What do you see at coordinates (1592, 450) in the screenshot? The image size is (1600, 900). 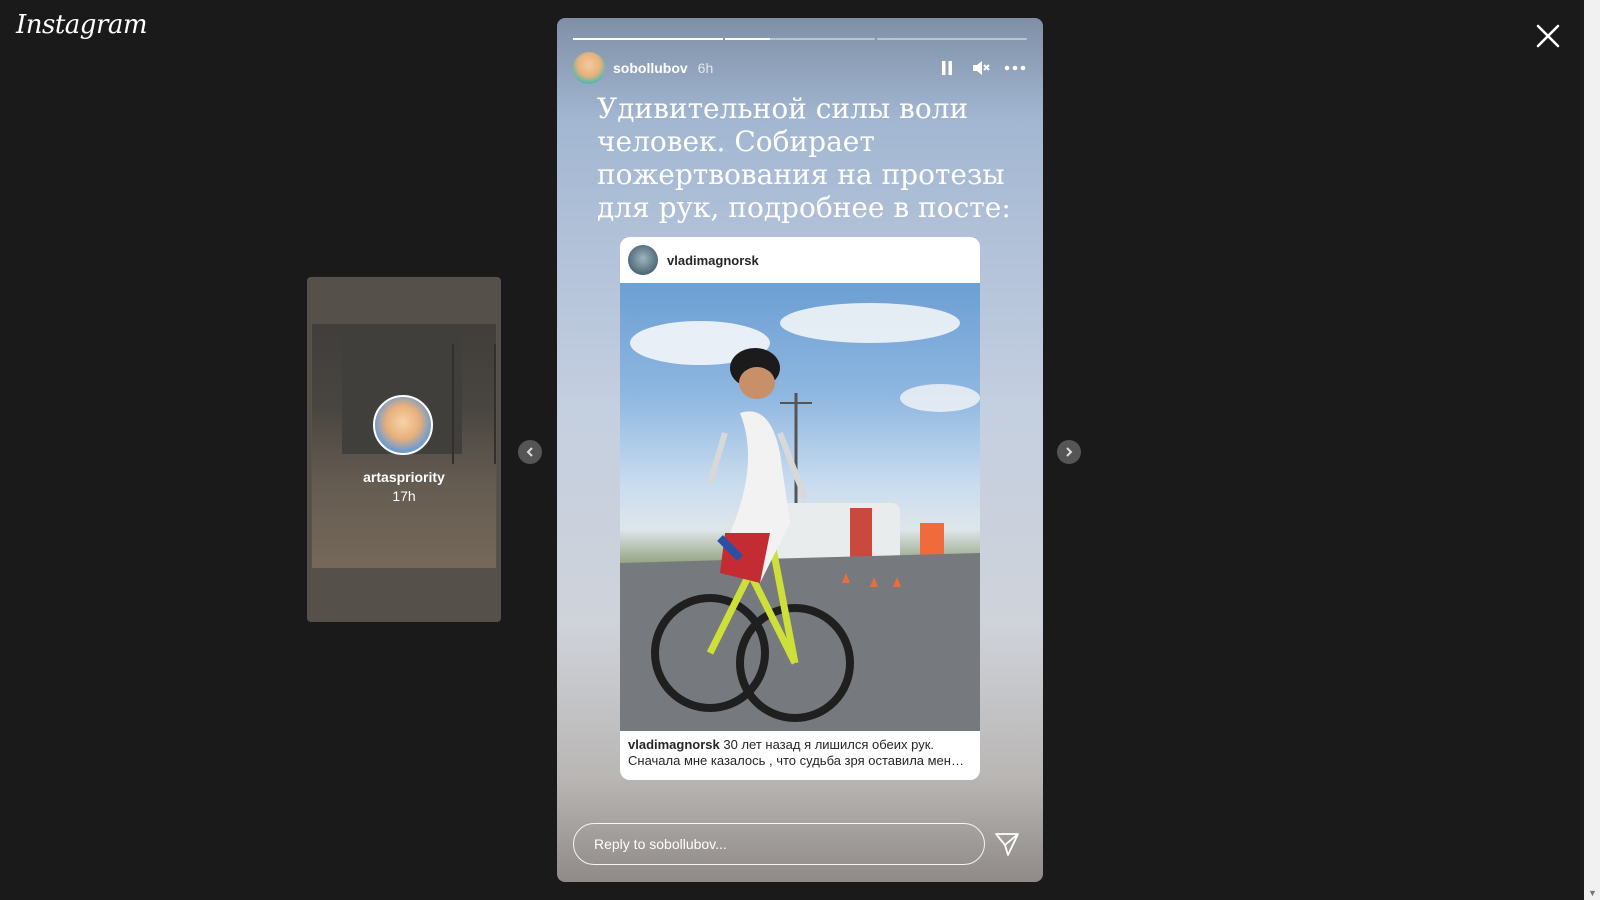 I see `scrollbar: ▼` at bounding box center [1592, 450].